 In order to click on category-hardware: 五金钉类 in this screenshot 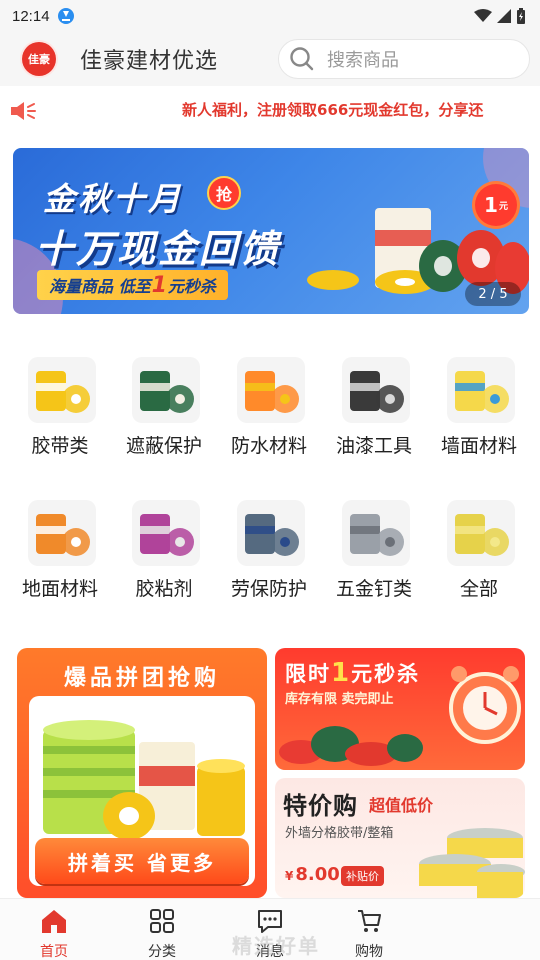, I will do `click(374, 560)`.